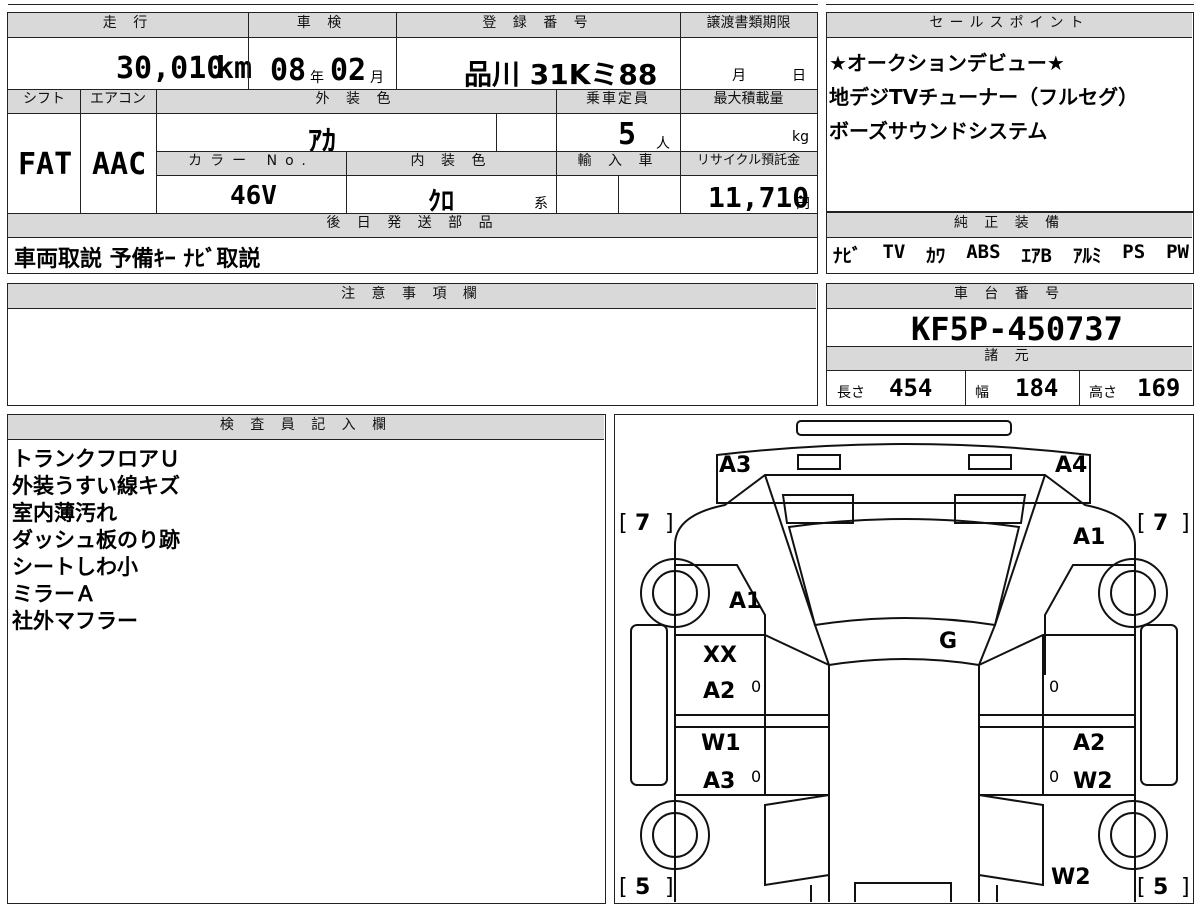 The width and height of the screenshot is (1200, 904). What do you see at coordinates (720, 655) in the screenshot?
I see `damage-code-left-front-door-1: XX` at bounding box center [720, 655].